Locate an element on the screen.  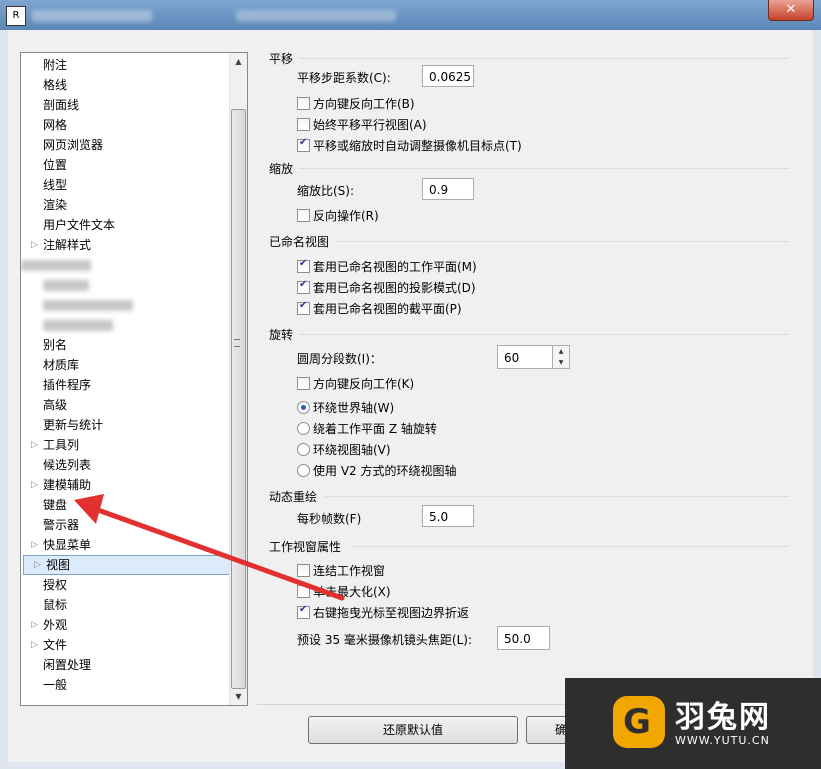
tree-item: 网格 is located at coordinates (126, 125).